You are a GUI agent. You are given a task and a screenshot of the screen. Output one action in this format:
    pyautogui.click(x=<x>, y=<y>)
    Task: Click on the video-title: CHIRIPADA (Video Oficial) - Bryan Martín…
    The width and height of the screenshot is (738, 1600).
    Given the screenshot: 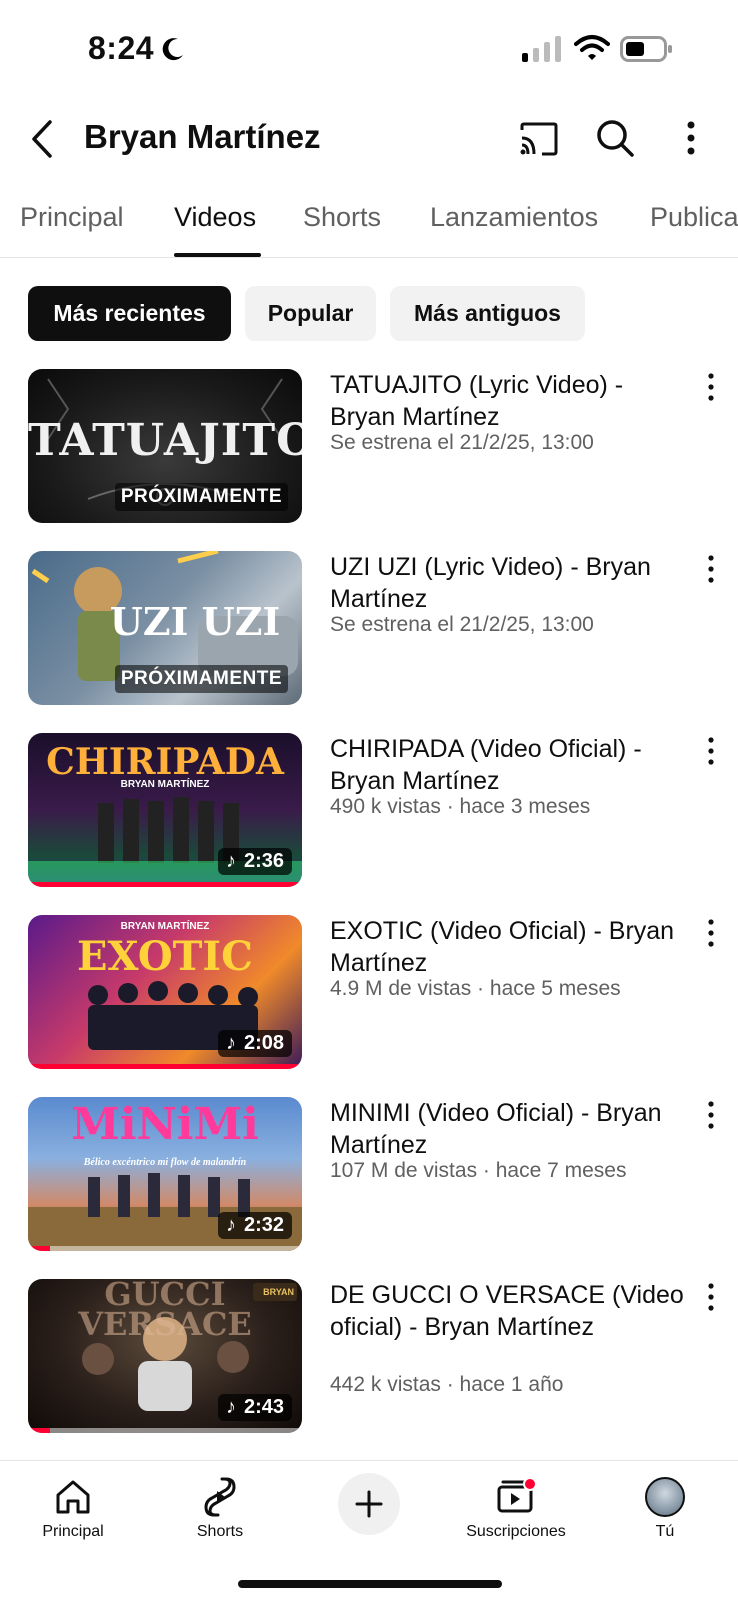 What is the action you would take?
    pyautogui.click(x=510, y=765)
    